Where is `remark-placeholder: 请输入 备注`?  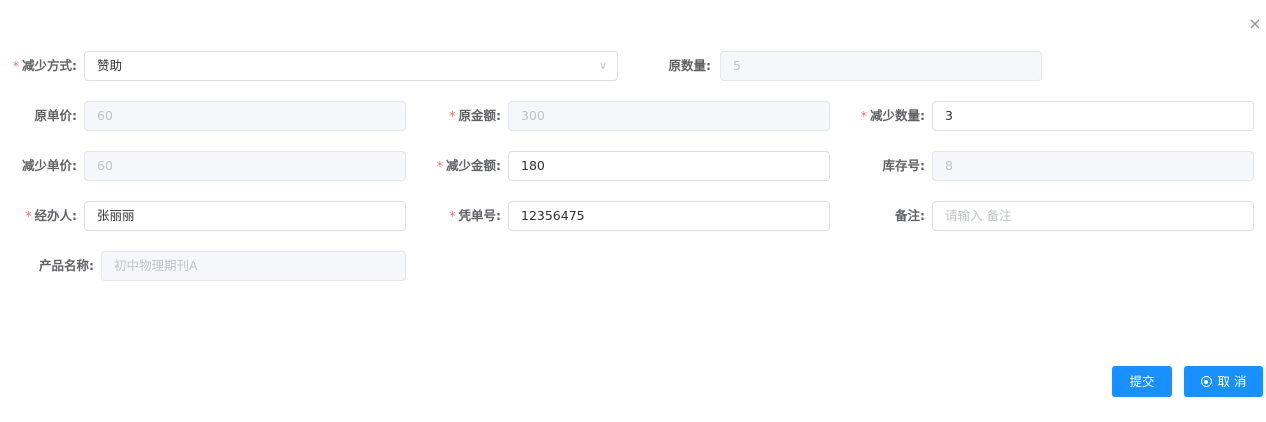 remark-placeholder: 请输入 备注 is located at coordinates (978, 215).